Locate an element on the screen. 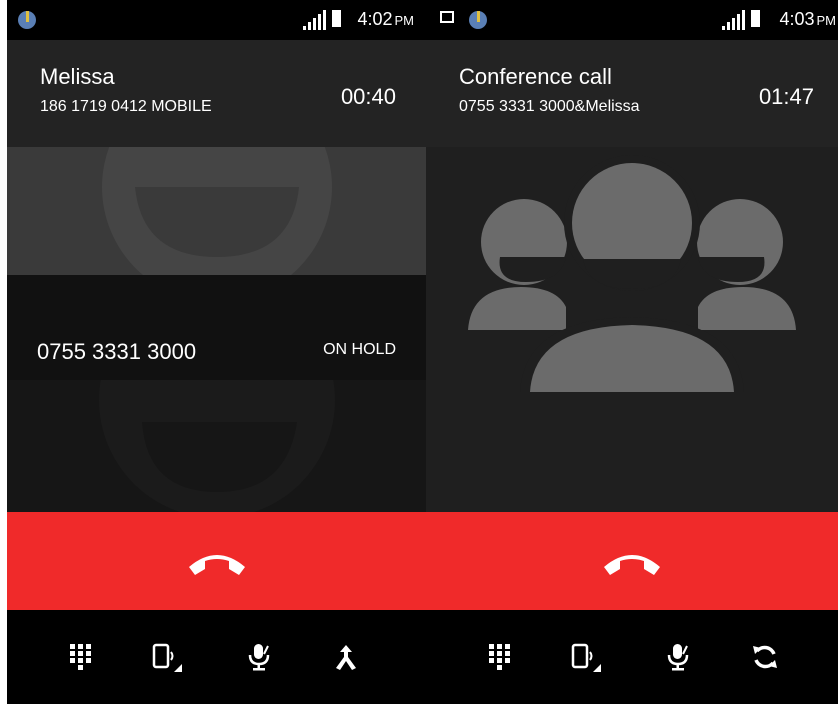 The width and height of the screenshot is (838, 704). swap-call-button is located at coordinates (765, 657).